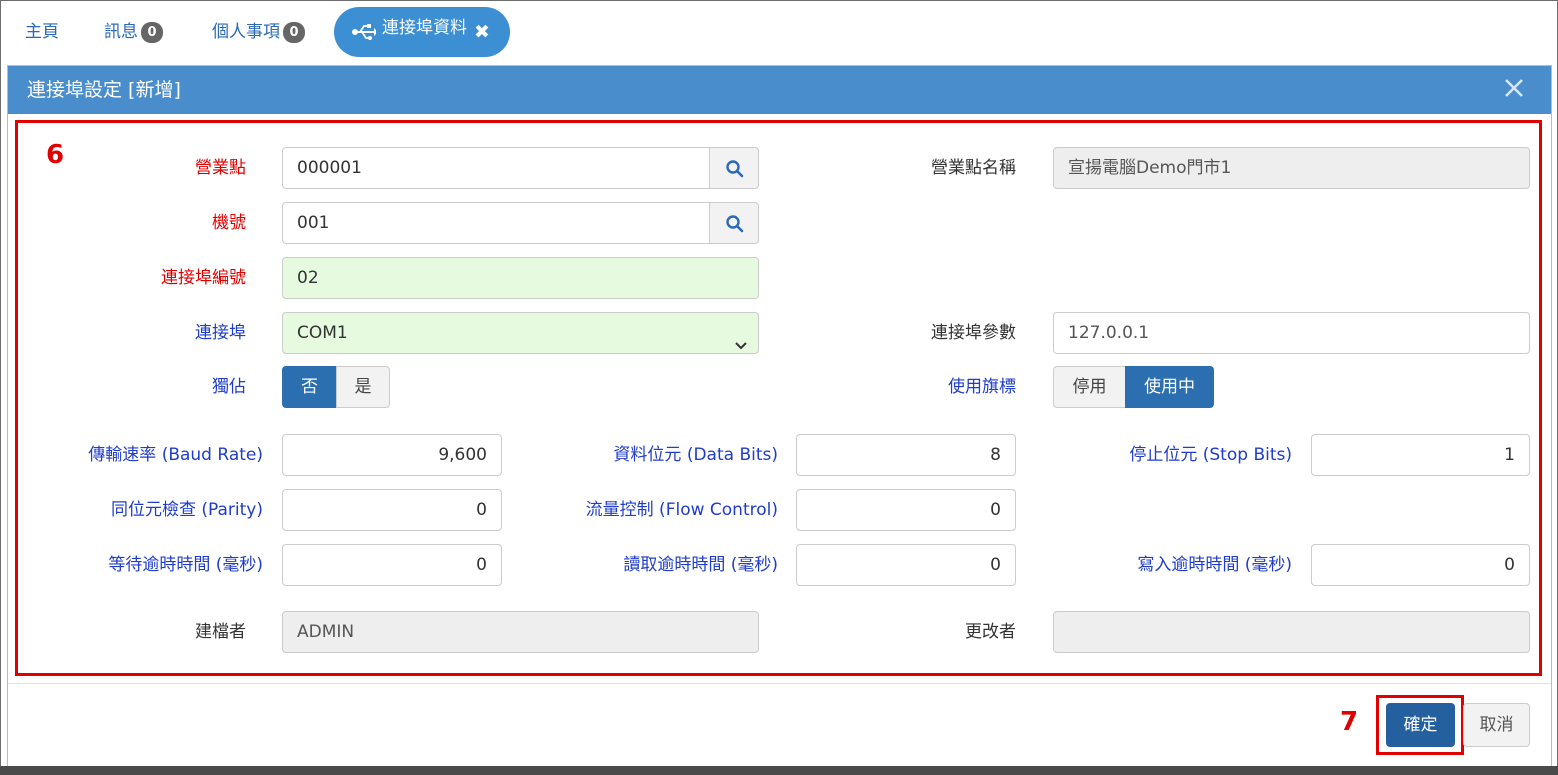 The image size is (1558, 775). What do you see at coordinates (104, 90) in the screenshot?
I see `dialog-title: 連接埠設定 [新增]` at bounding box center [104, 90].